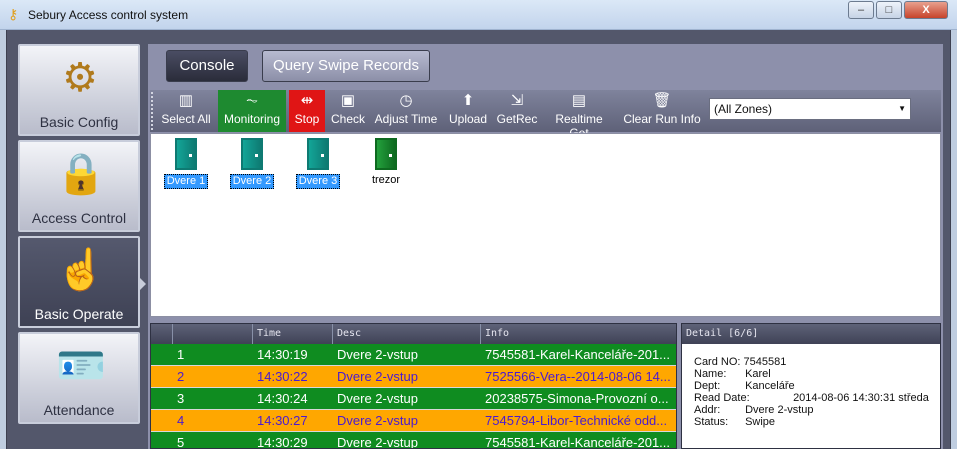 The width and height of the screenshot is (957, 449). What do you see at coordinates (186, 100) in the screenshot?
I see `select-all-icon: ▥` at bounding box center [186, 100].